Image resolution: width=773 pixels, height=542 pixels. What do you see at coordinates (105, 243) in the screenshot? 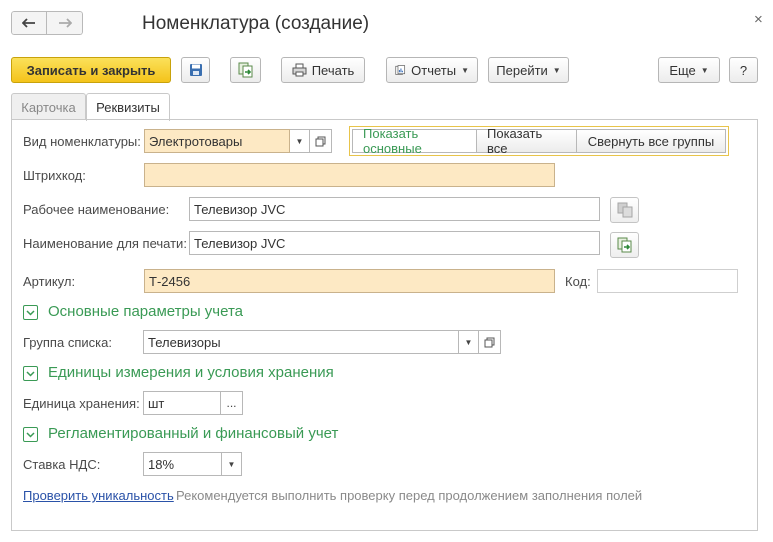
I see `print-name-label: Наименование для печати:` at bounding box center [105, 243].